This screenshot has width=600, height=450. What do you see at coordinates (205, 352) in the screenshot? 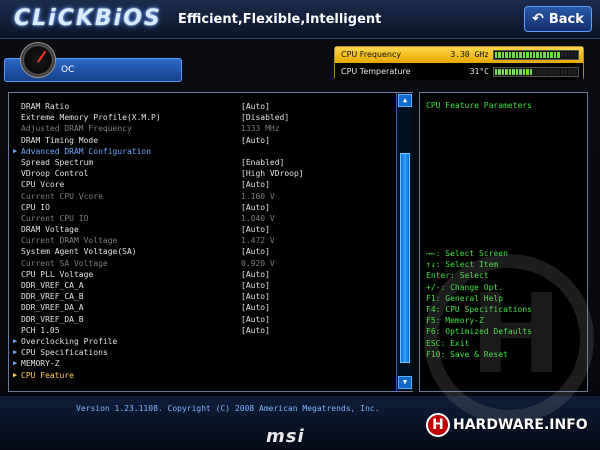
I see `setting-row: ▶ CPU Specifications` at bounding box center [205, 352].